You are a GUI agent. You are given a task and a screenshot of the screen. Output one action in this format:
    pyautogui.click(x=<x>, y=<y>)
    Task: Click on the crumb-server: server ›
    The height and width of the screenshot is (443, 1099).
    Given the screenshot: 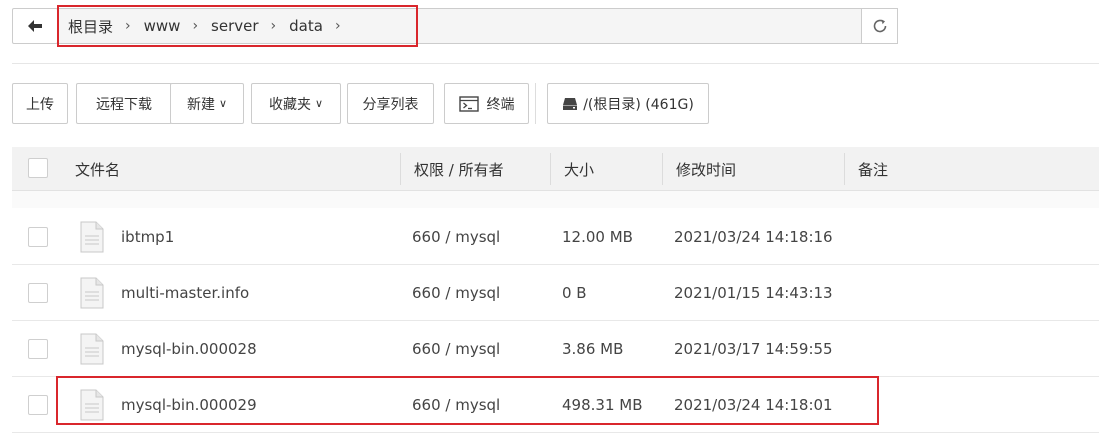 What is the action you would take?
    pyautogui.click(x=250, y=26)
    